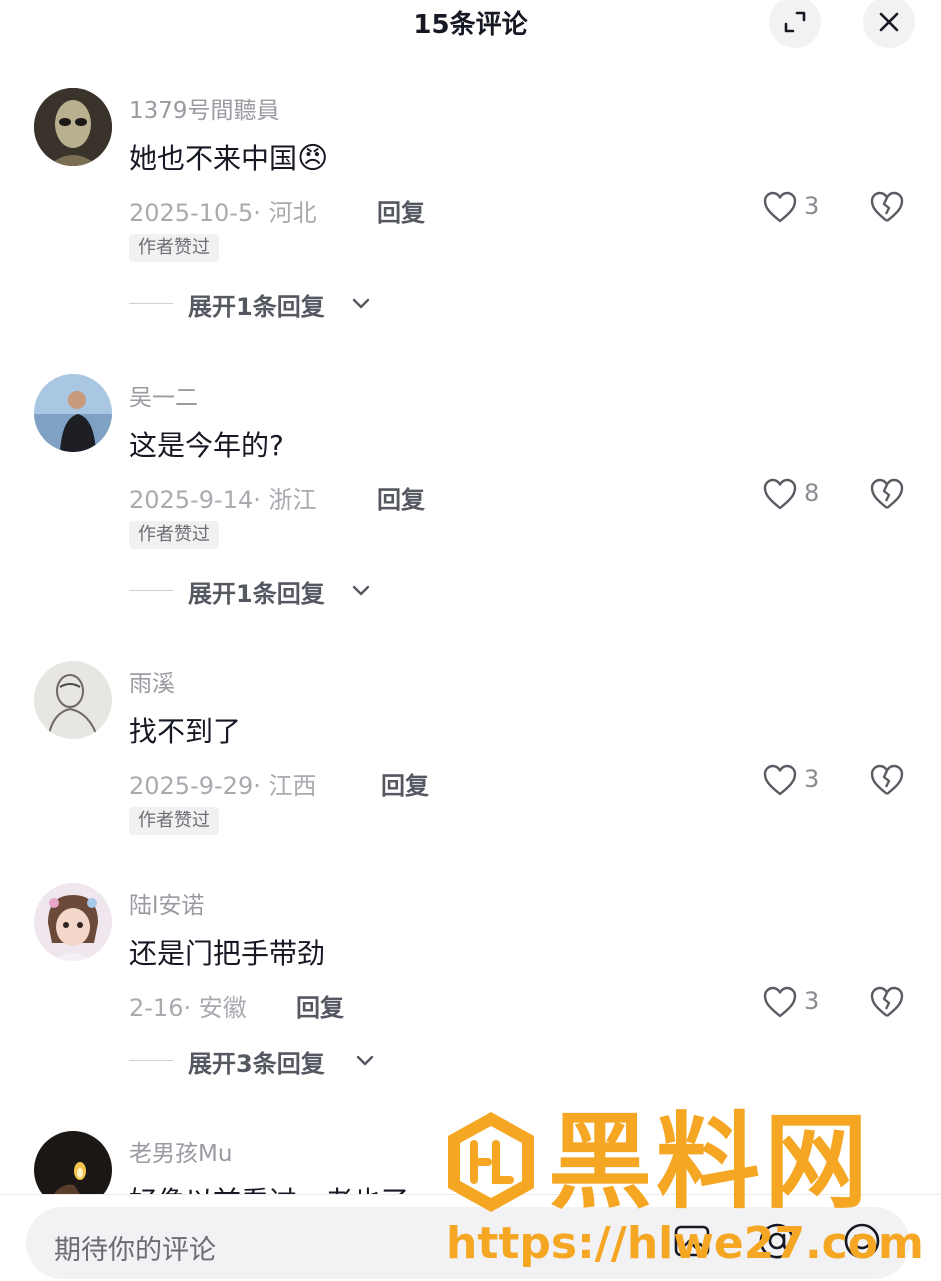 This screenshot has width=941, height=1281. Describe the element at coordinates (166, 903) in the screenshot. I see `comment-username: 陆l安诺` at that location.